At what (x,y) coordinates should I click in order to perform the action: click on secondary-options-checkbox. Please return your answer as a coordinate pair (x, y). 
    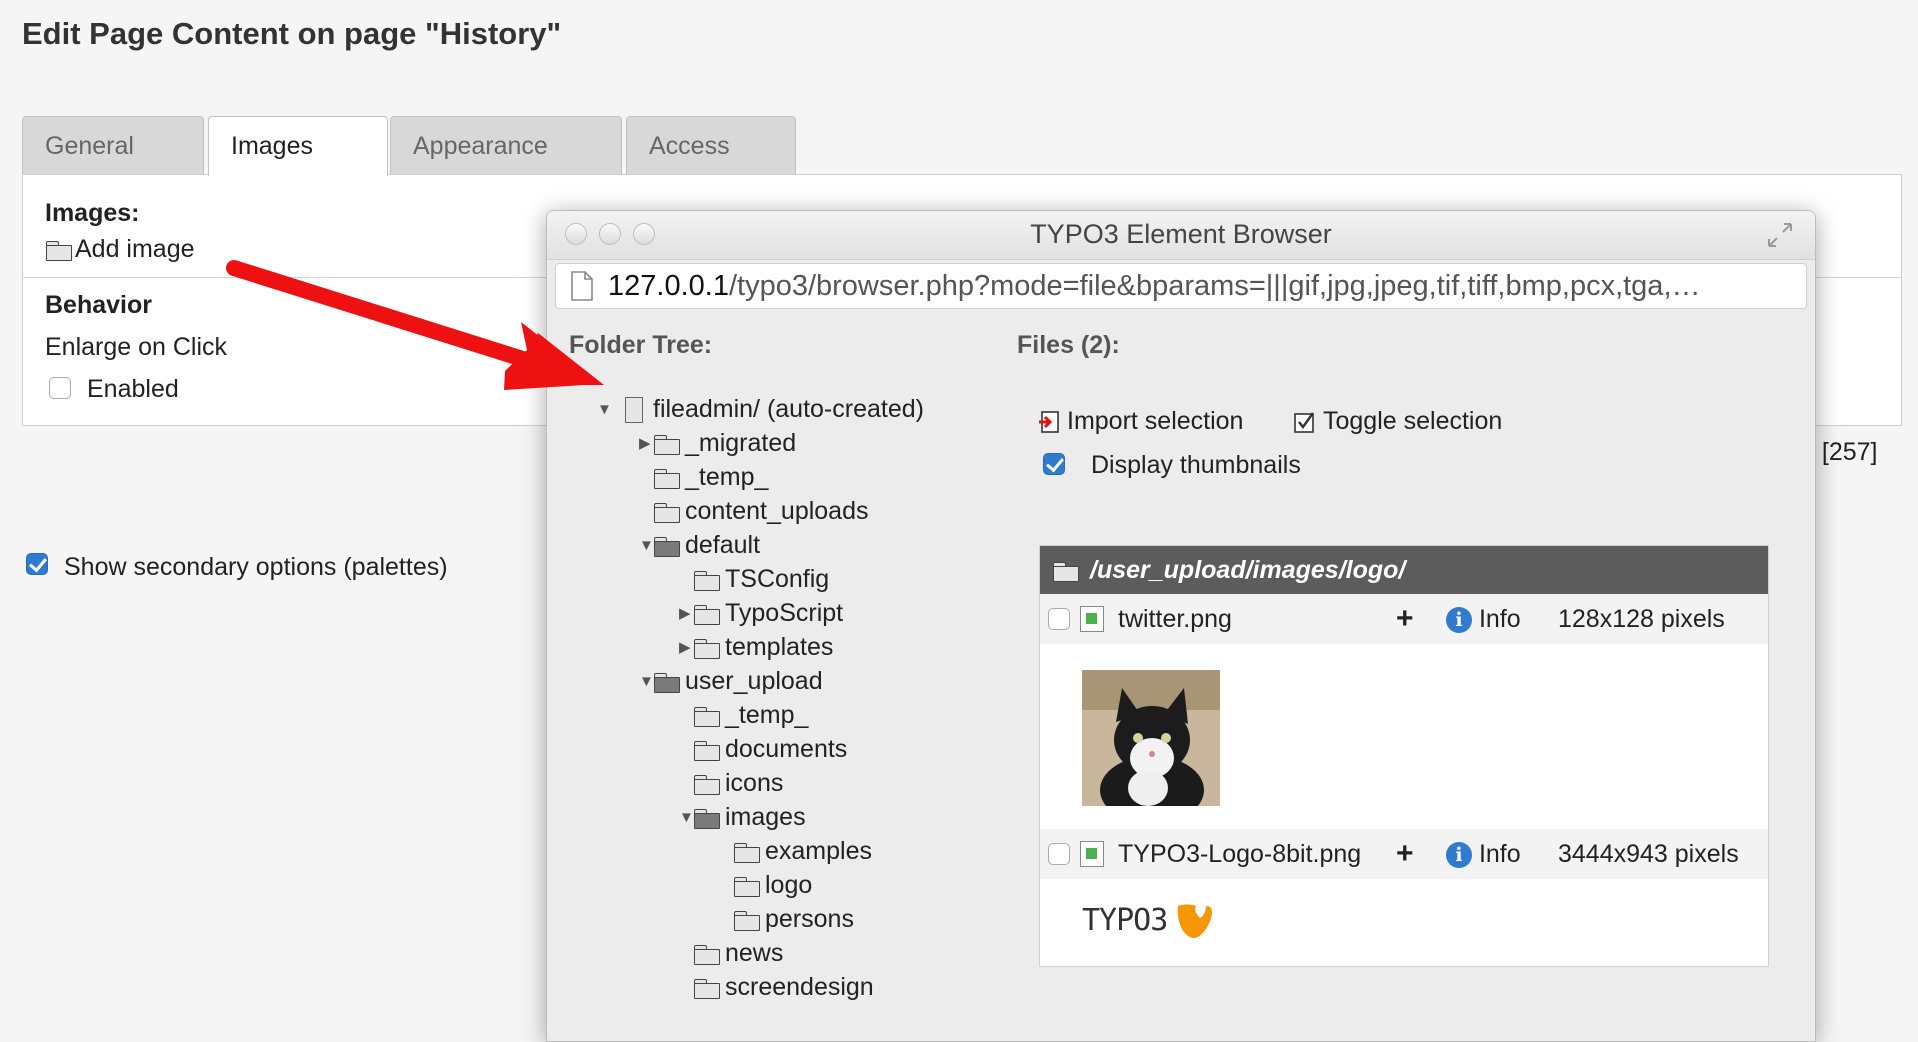
    Looking at the image, I should click on (37, 564).